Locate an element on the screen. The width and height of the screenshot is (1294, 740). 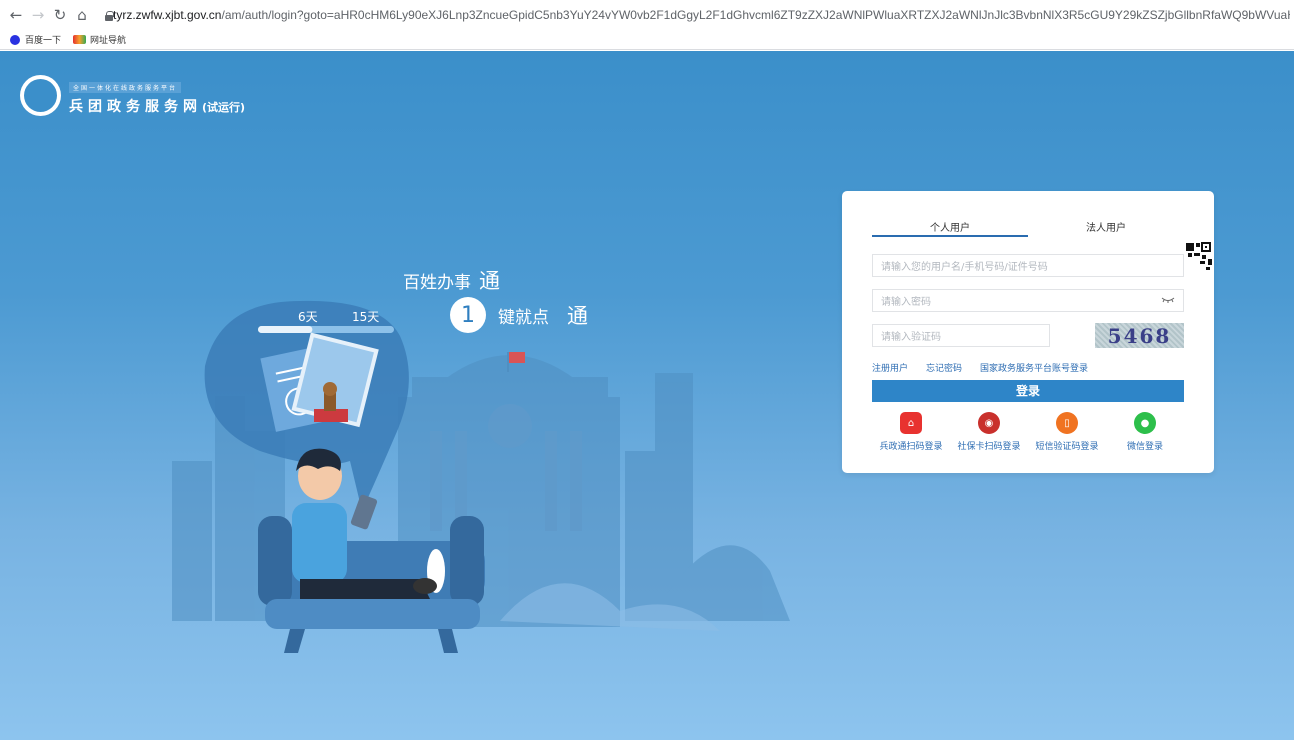
logo-title: 兵团政务服务网(试运行) is located at coordinates (157, 106).